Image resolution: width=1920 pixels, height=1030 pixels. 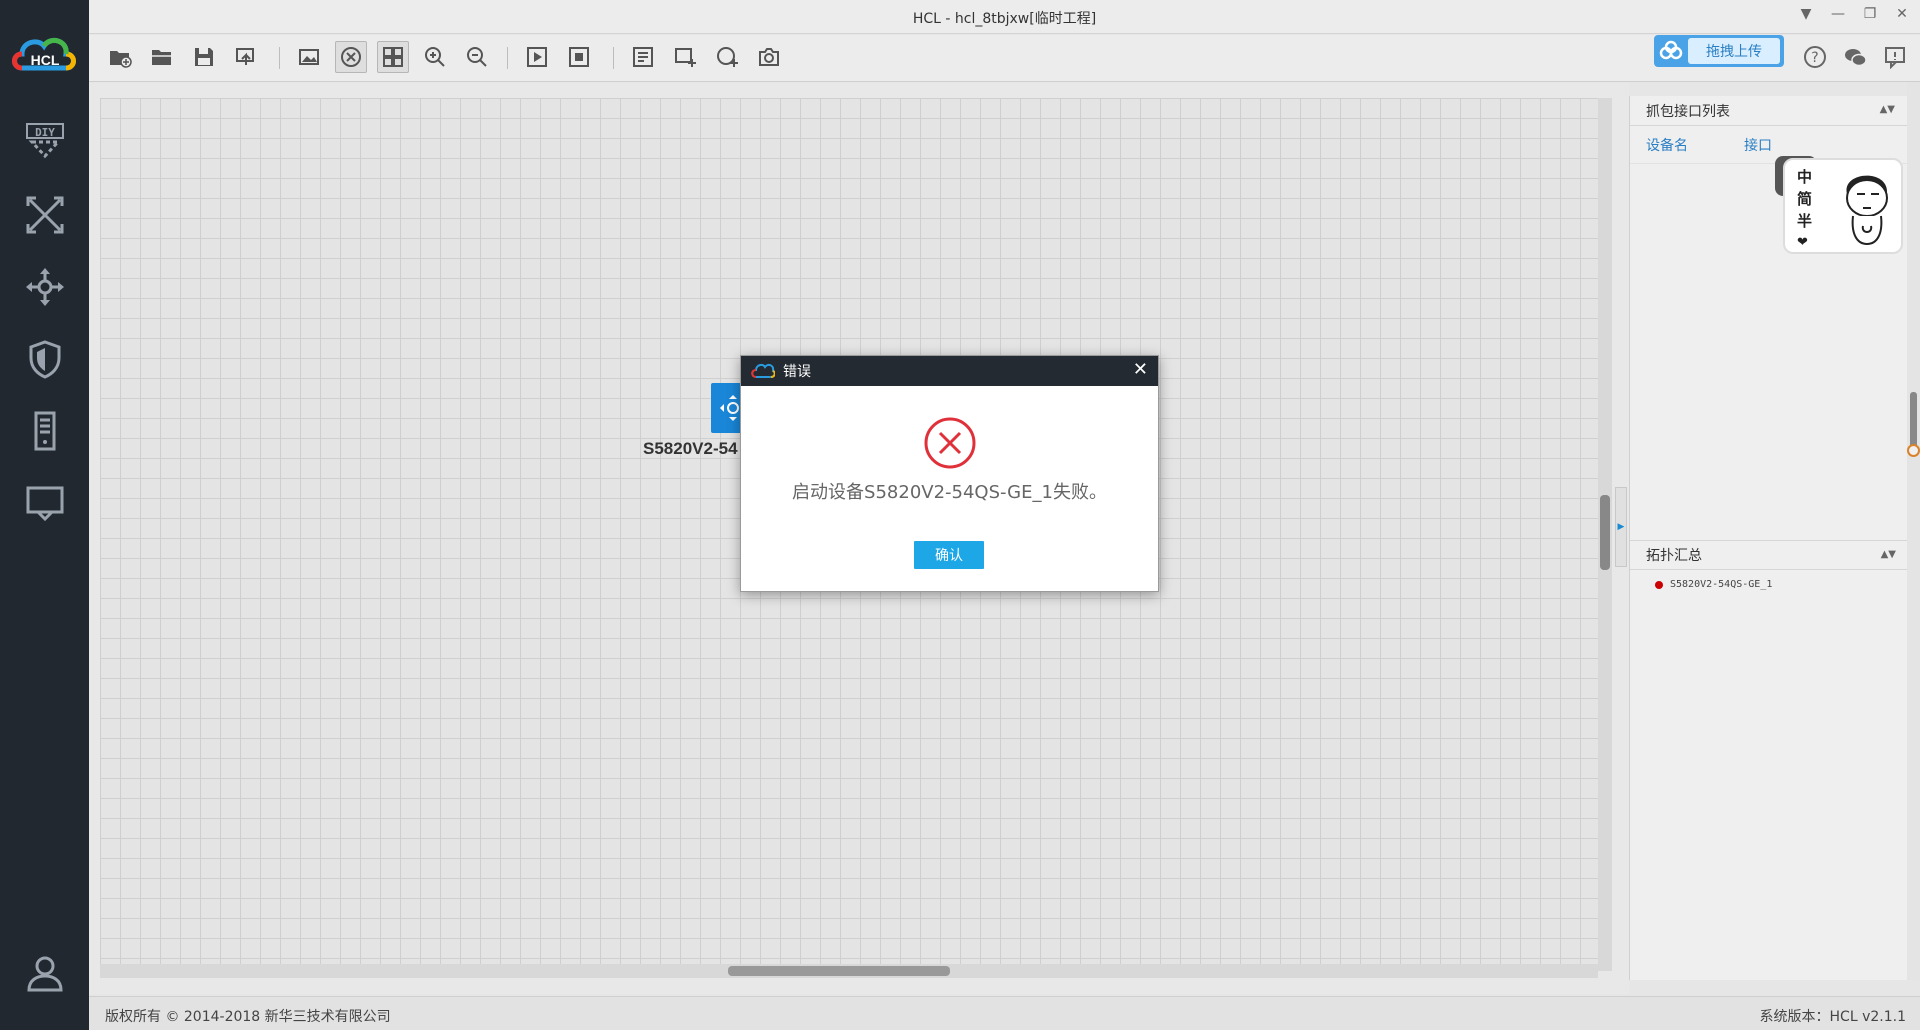 What do you see at coordinates (120, 57) in the screenshot?
I see `new-project-icon` at bounding box center [120, 57].